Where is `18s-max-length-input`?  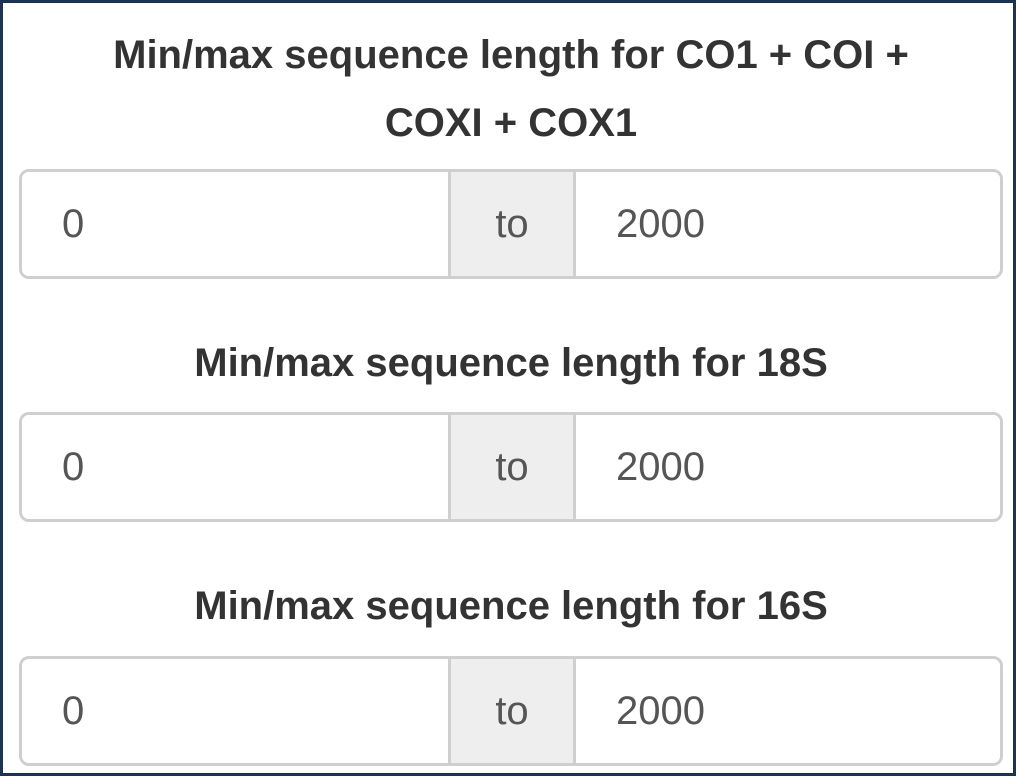
18s-max-length-input is located at coordinates (788, 467).